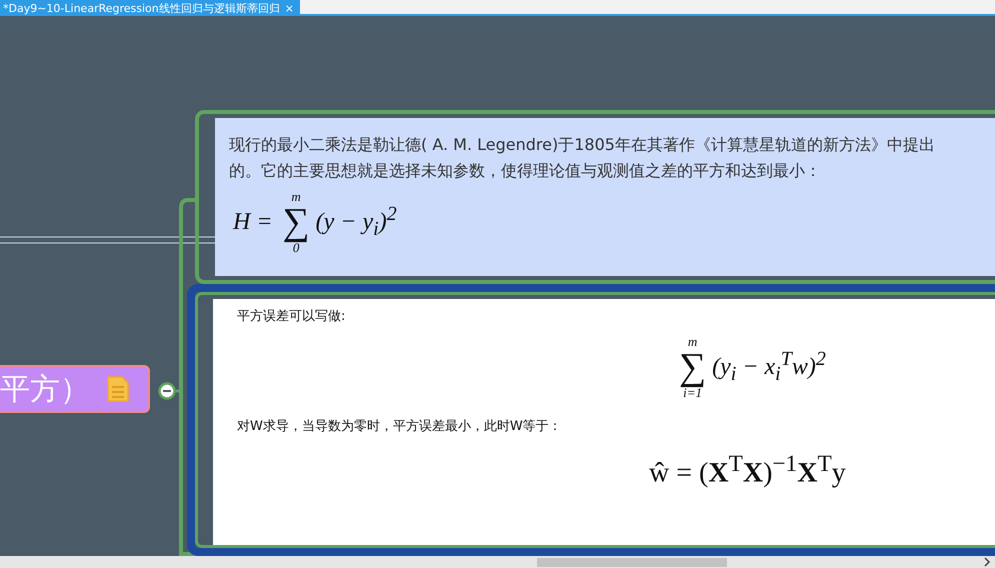 This screenshot has height=568, width=995. What do you see at coordinates (753, 367) in the screenshot?
I see `formula: m ∑ i=1 (y$_{i}$ − x$_{i}$$^{T}$w)$^{2}$` at bounding box center [753, 367].